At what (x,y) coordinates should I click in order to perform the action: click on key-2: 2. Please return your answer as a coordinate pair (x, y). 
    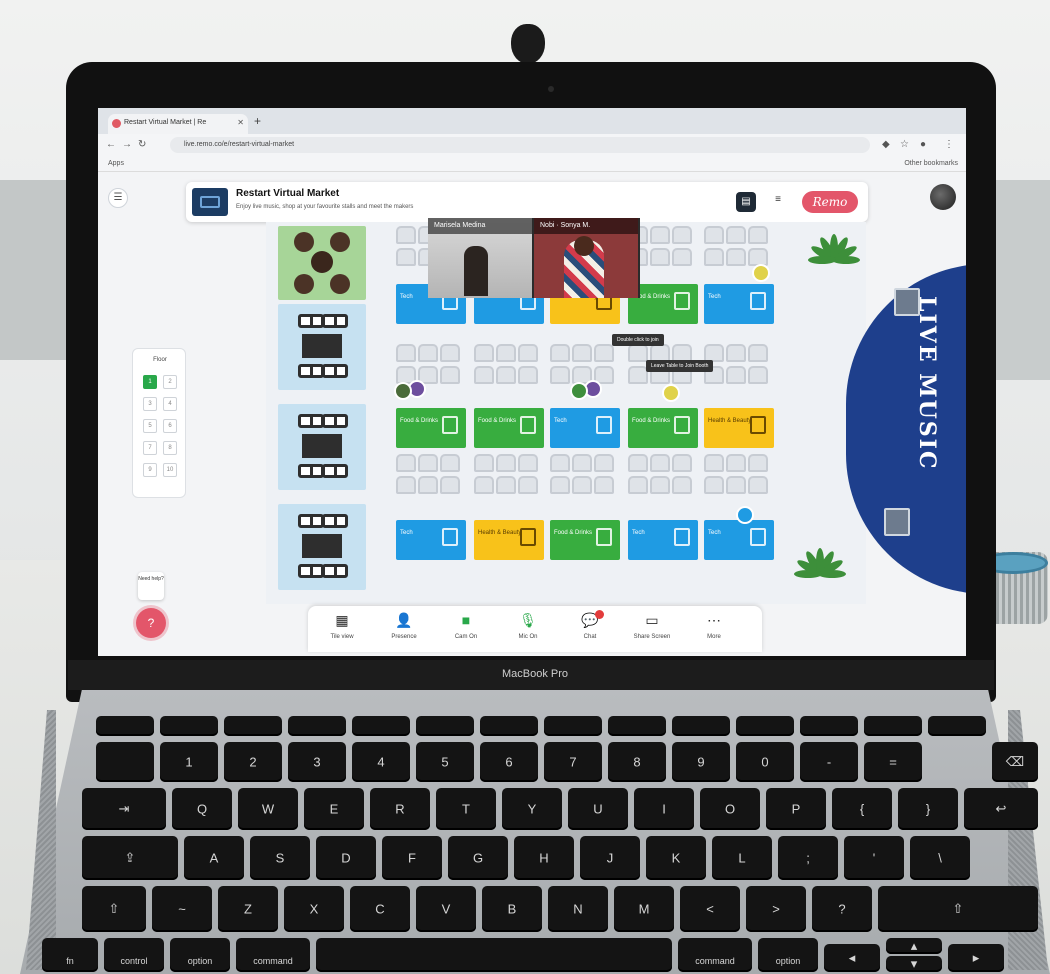
    Looking at the image, I should click on (253, 762).